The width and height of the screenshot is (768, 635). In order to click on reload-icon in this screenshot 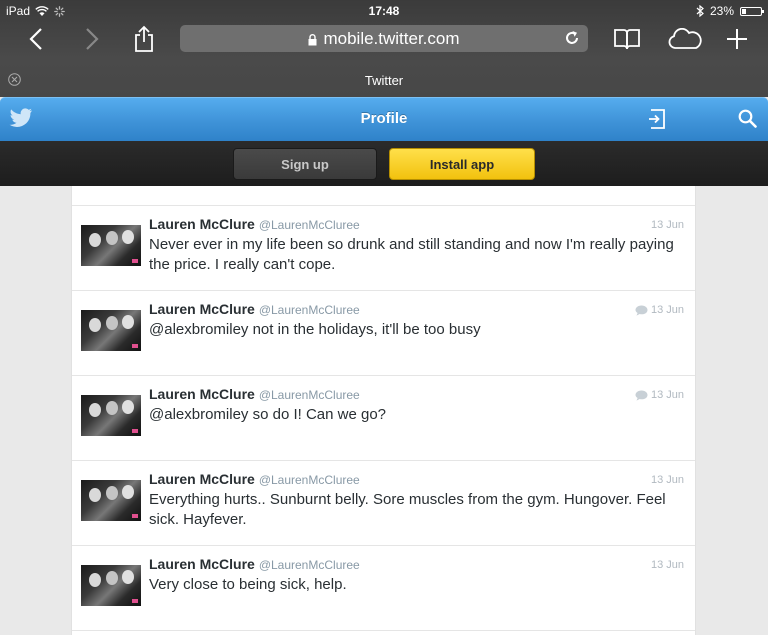, I will do `click(572, 38)`.